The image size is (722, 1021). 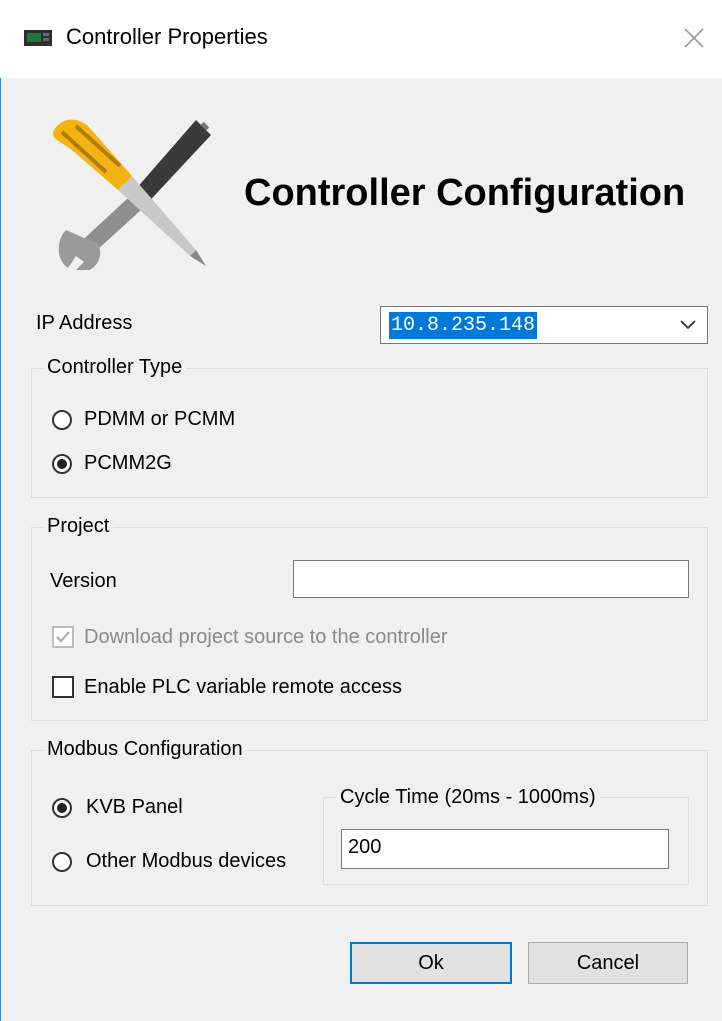 What do you see at coordinates (128, 463) in the screenshot?
I see `radio-pcmm2g-label: PCMM2G` at bounding box center [128, 463].